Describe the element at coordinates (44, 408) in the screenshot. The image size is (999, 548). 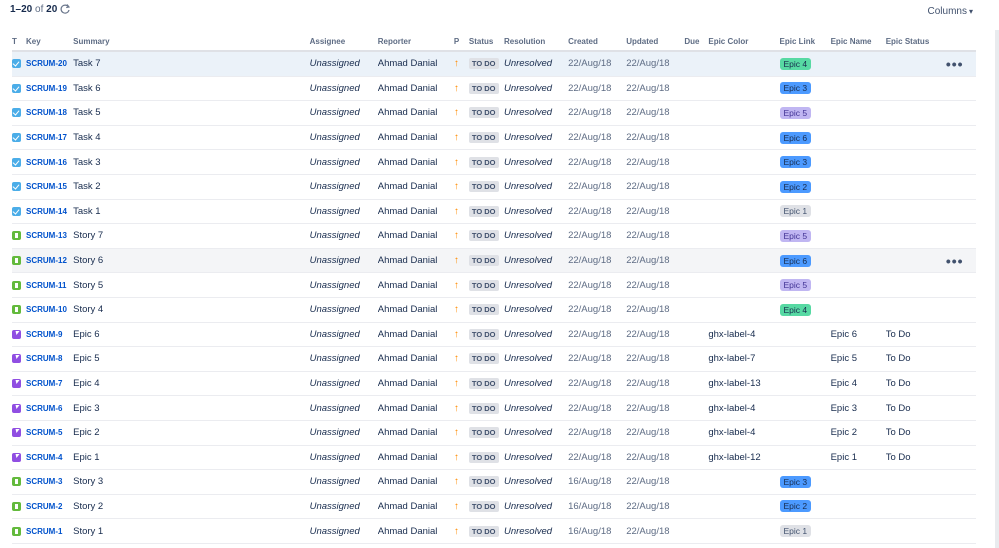
I see `issue-key-link: SCRUM-6` at that location.